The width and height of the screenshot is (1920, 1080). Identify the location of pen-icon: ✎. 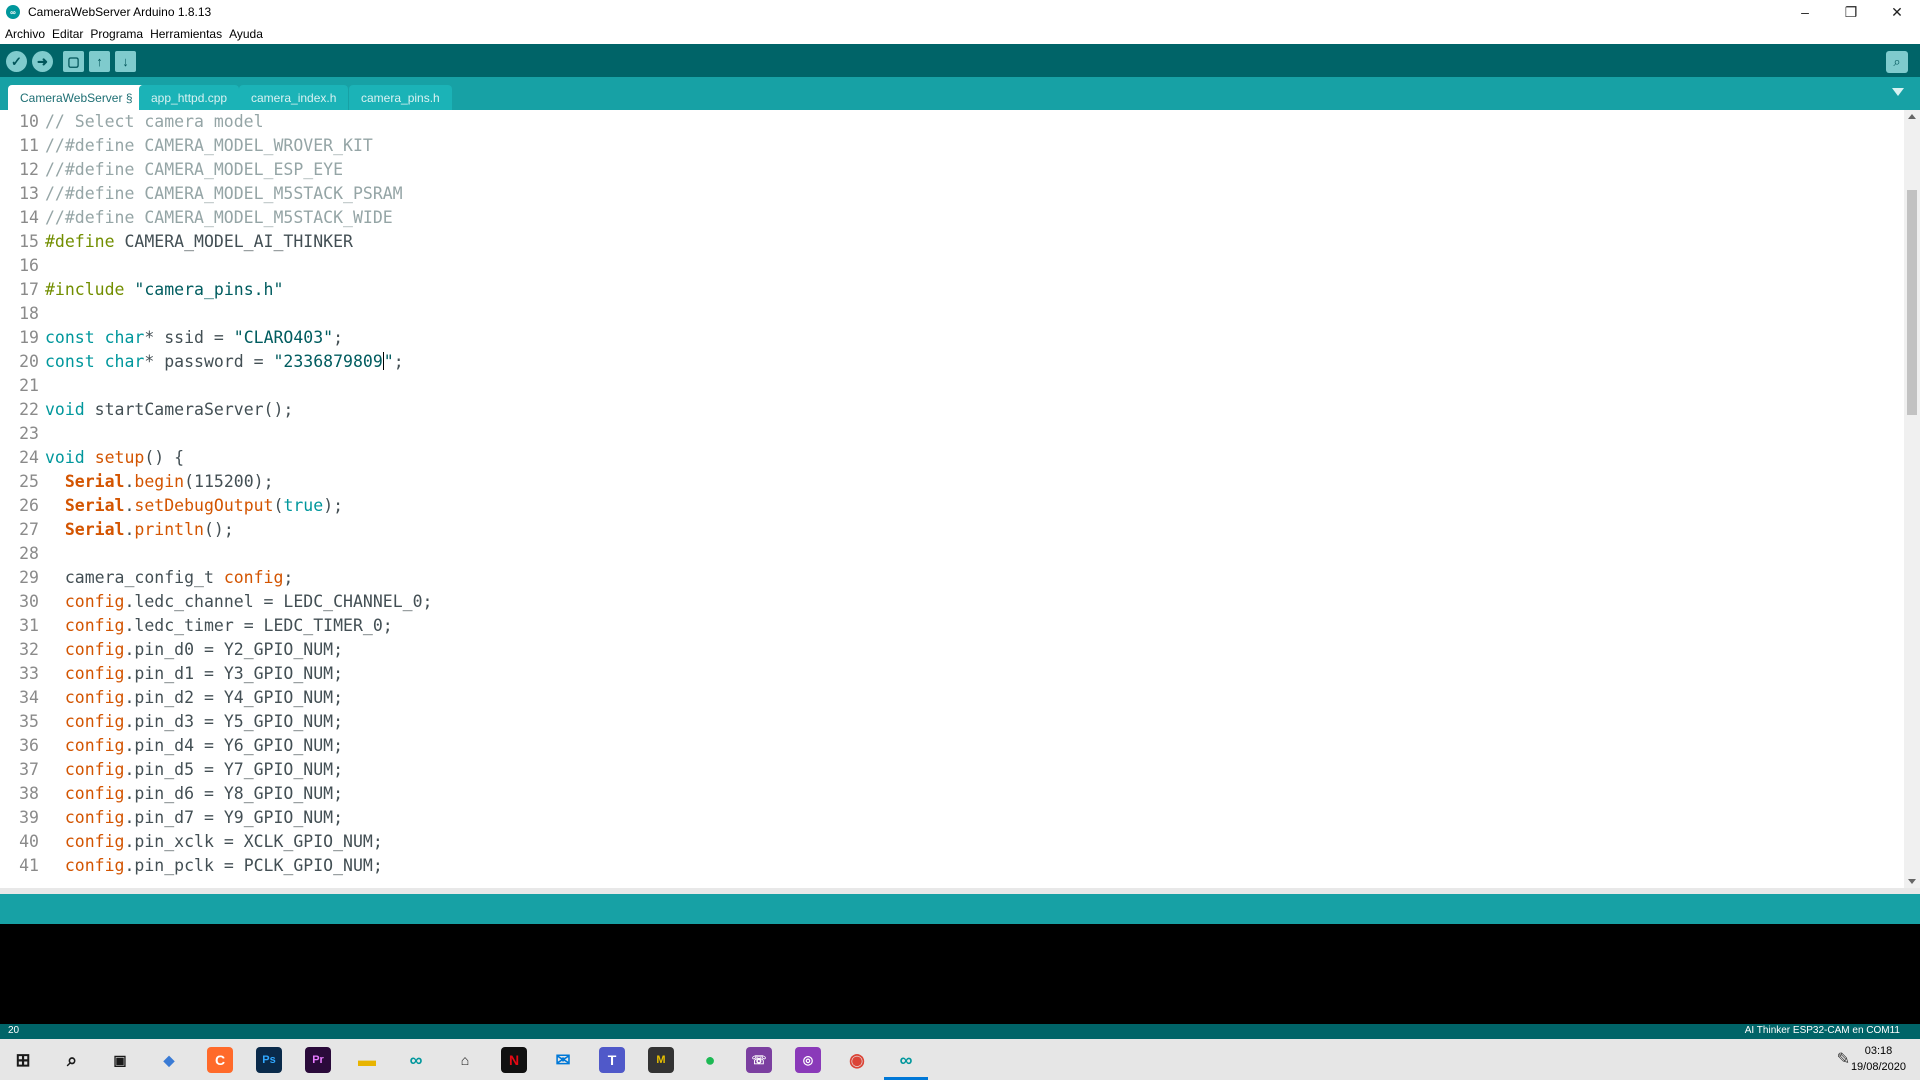
(1843, 1059).